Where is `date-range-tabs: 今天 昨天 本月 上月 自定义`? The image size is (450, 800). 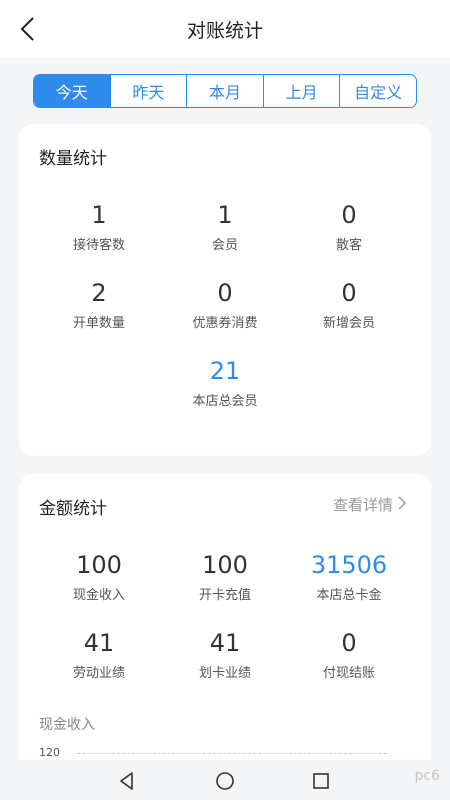 date-range-tabs: 今天 昨天 本月 上月 自定义 is located at coordinates (225, 91).